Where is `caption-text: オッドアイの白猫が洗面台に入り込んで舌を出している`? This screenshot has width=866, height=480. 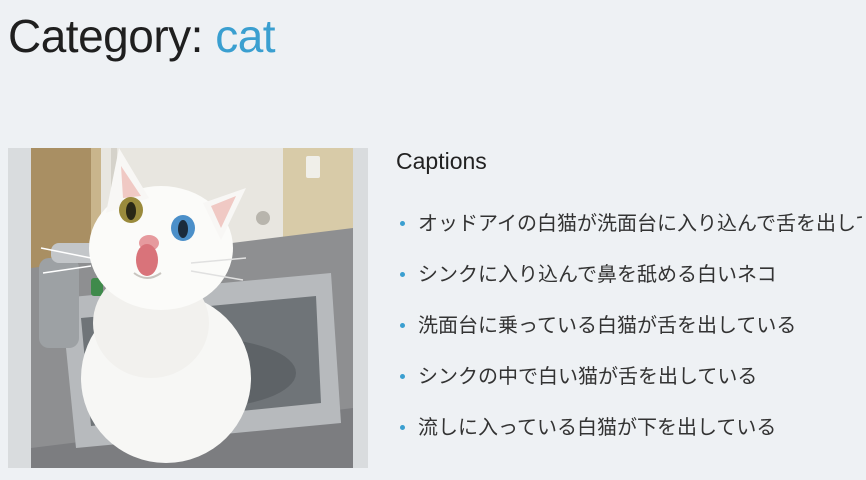
caption-text: オッドアイの白猫が洗面台に入り込んで舌を出している is located at coordinates (640, 224).